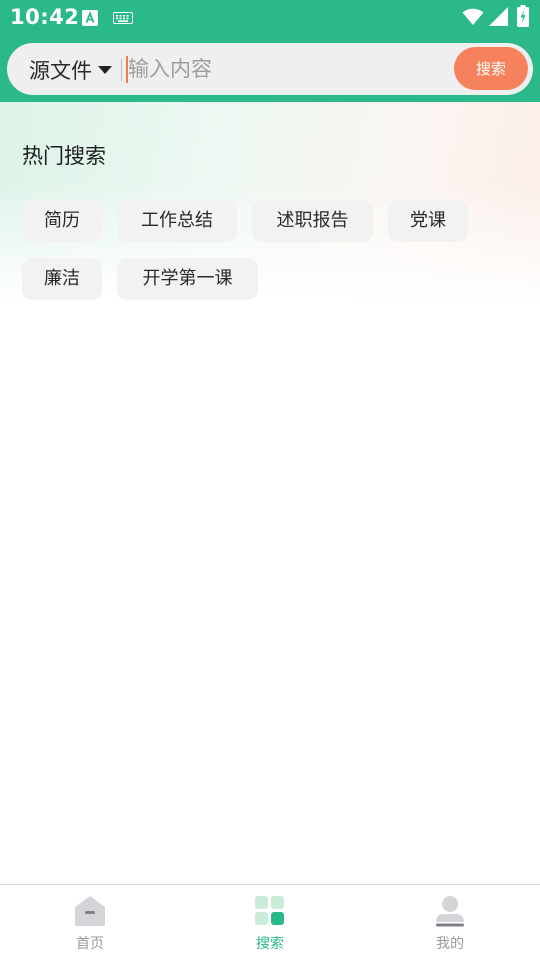  What do you see at coordinates (90, 18) in the screenshot?
I see `a-notification-icon` at bounding box center [90, 18].